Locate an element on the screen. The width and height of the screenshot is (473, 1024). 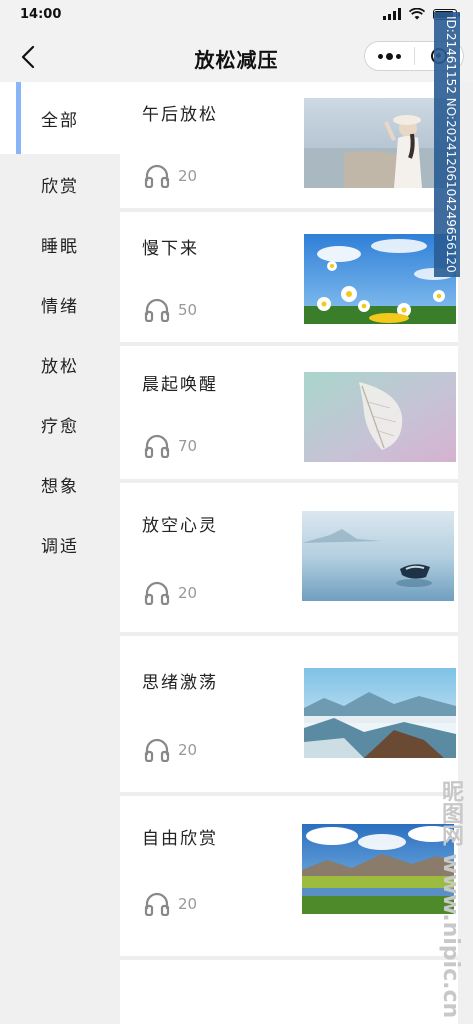
sidebar-item-imagine: 想象 is located at coordinates (60, 484).